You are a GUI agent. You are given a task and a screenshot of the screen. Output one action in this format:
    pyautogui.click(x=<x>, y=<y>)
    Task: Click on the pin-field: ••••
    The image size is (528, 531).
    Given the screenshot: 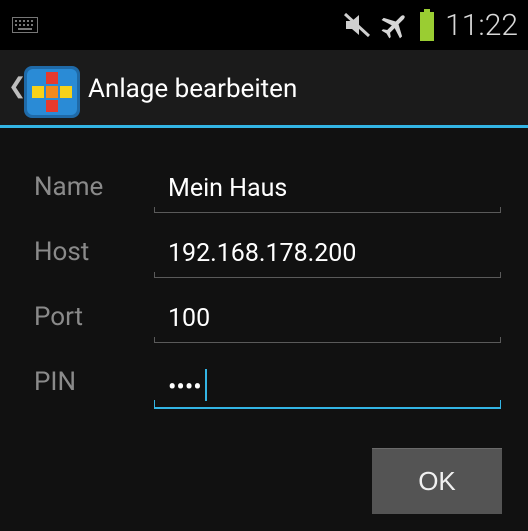 What is the action you would take?
    pyautogui.click(x=187, y=385)
    